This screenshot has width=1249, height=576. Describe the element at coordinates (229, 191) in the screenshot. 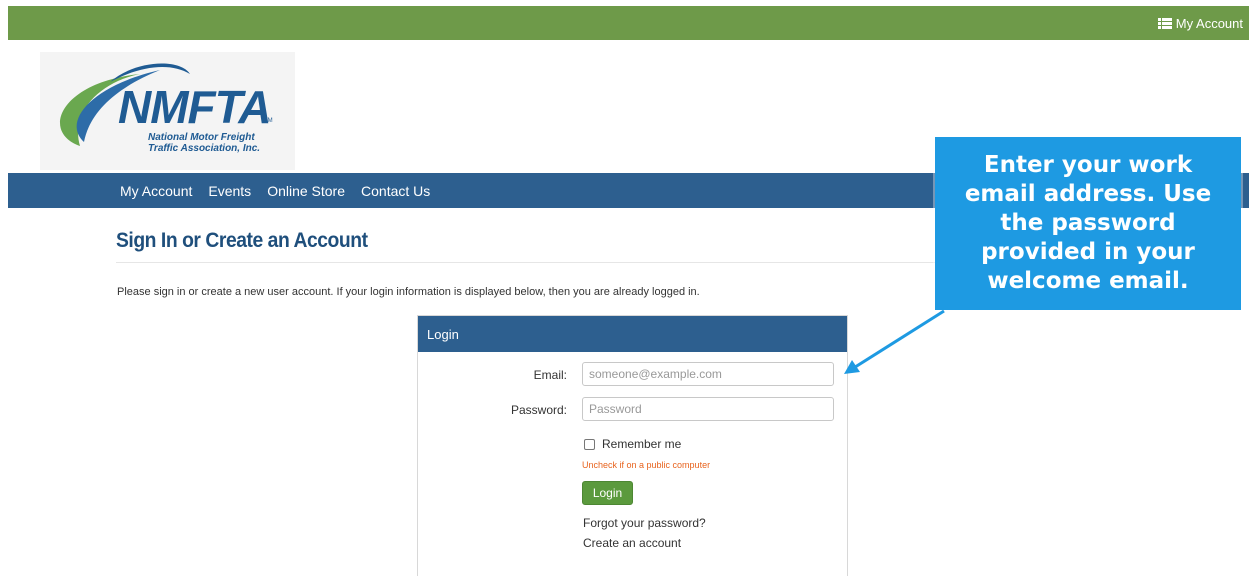

I see `nav-item-events: Events` at that location.